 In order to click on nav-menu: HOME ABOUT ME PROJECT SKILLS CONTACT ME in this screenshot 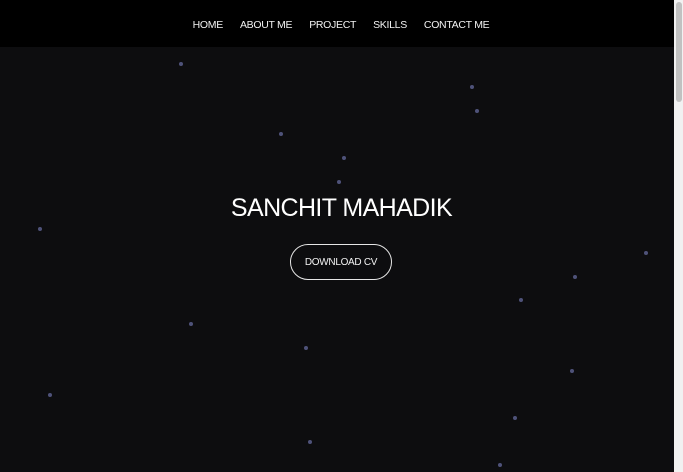, I will do `click(341, 24)`.